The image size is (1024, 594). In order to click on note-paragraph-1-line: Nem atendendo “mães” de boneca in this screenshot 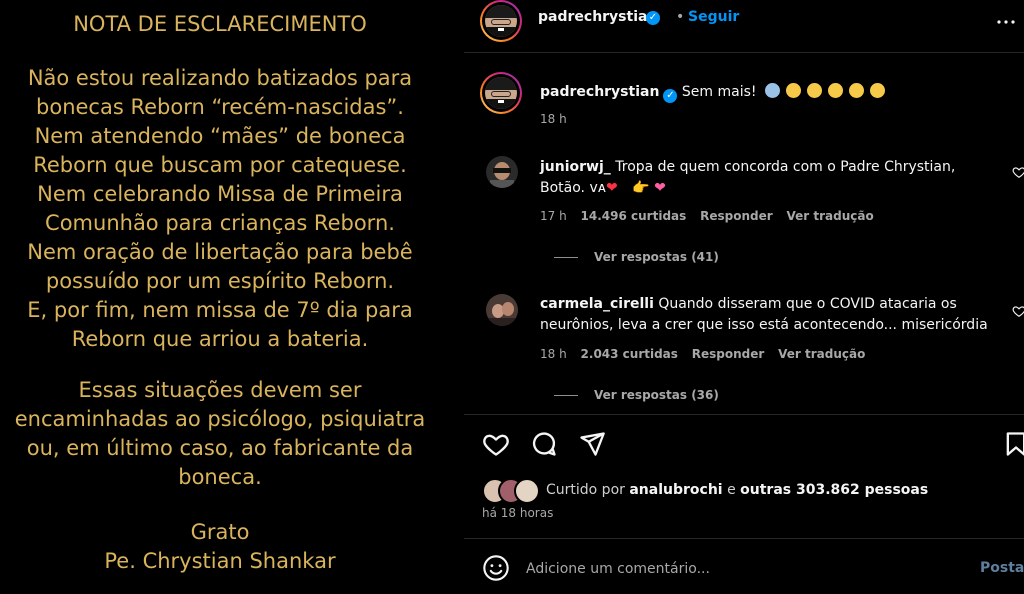, I will do `click(220, 136)`.